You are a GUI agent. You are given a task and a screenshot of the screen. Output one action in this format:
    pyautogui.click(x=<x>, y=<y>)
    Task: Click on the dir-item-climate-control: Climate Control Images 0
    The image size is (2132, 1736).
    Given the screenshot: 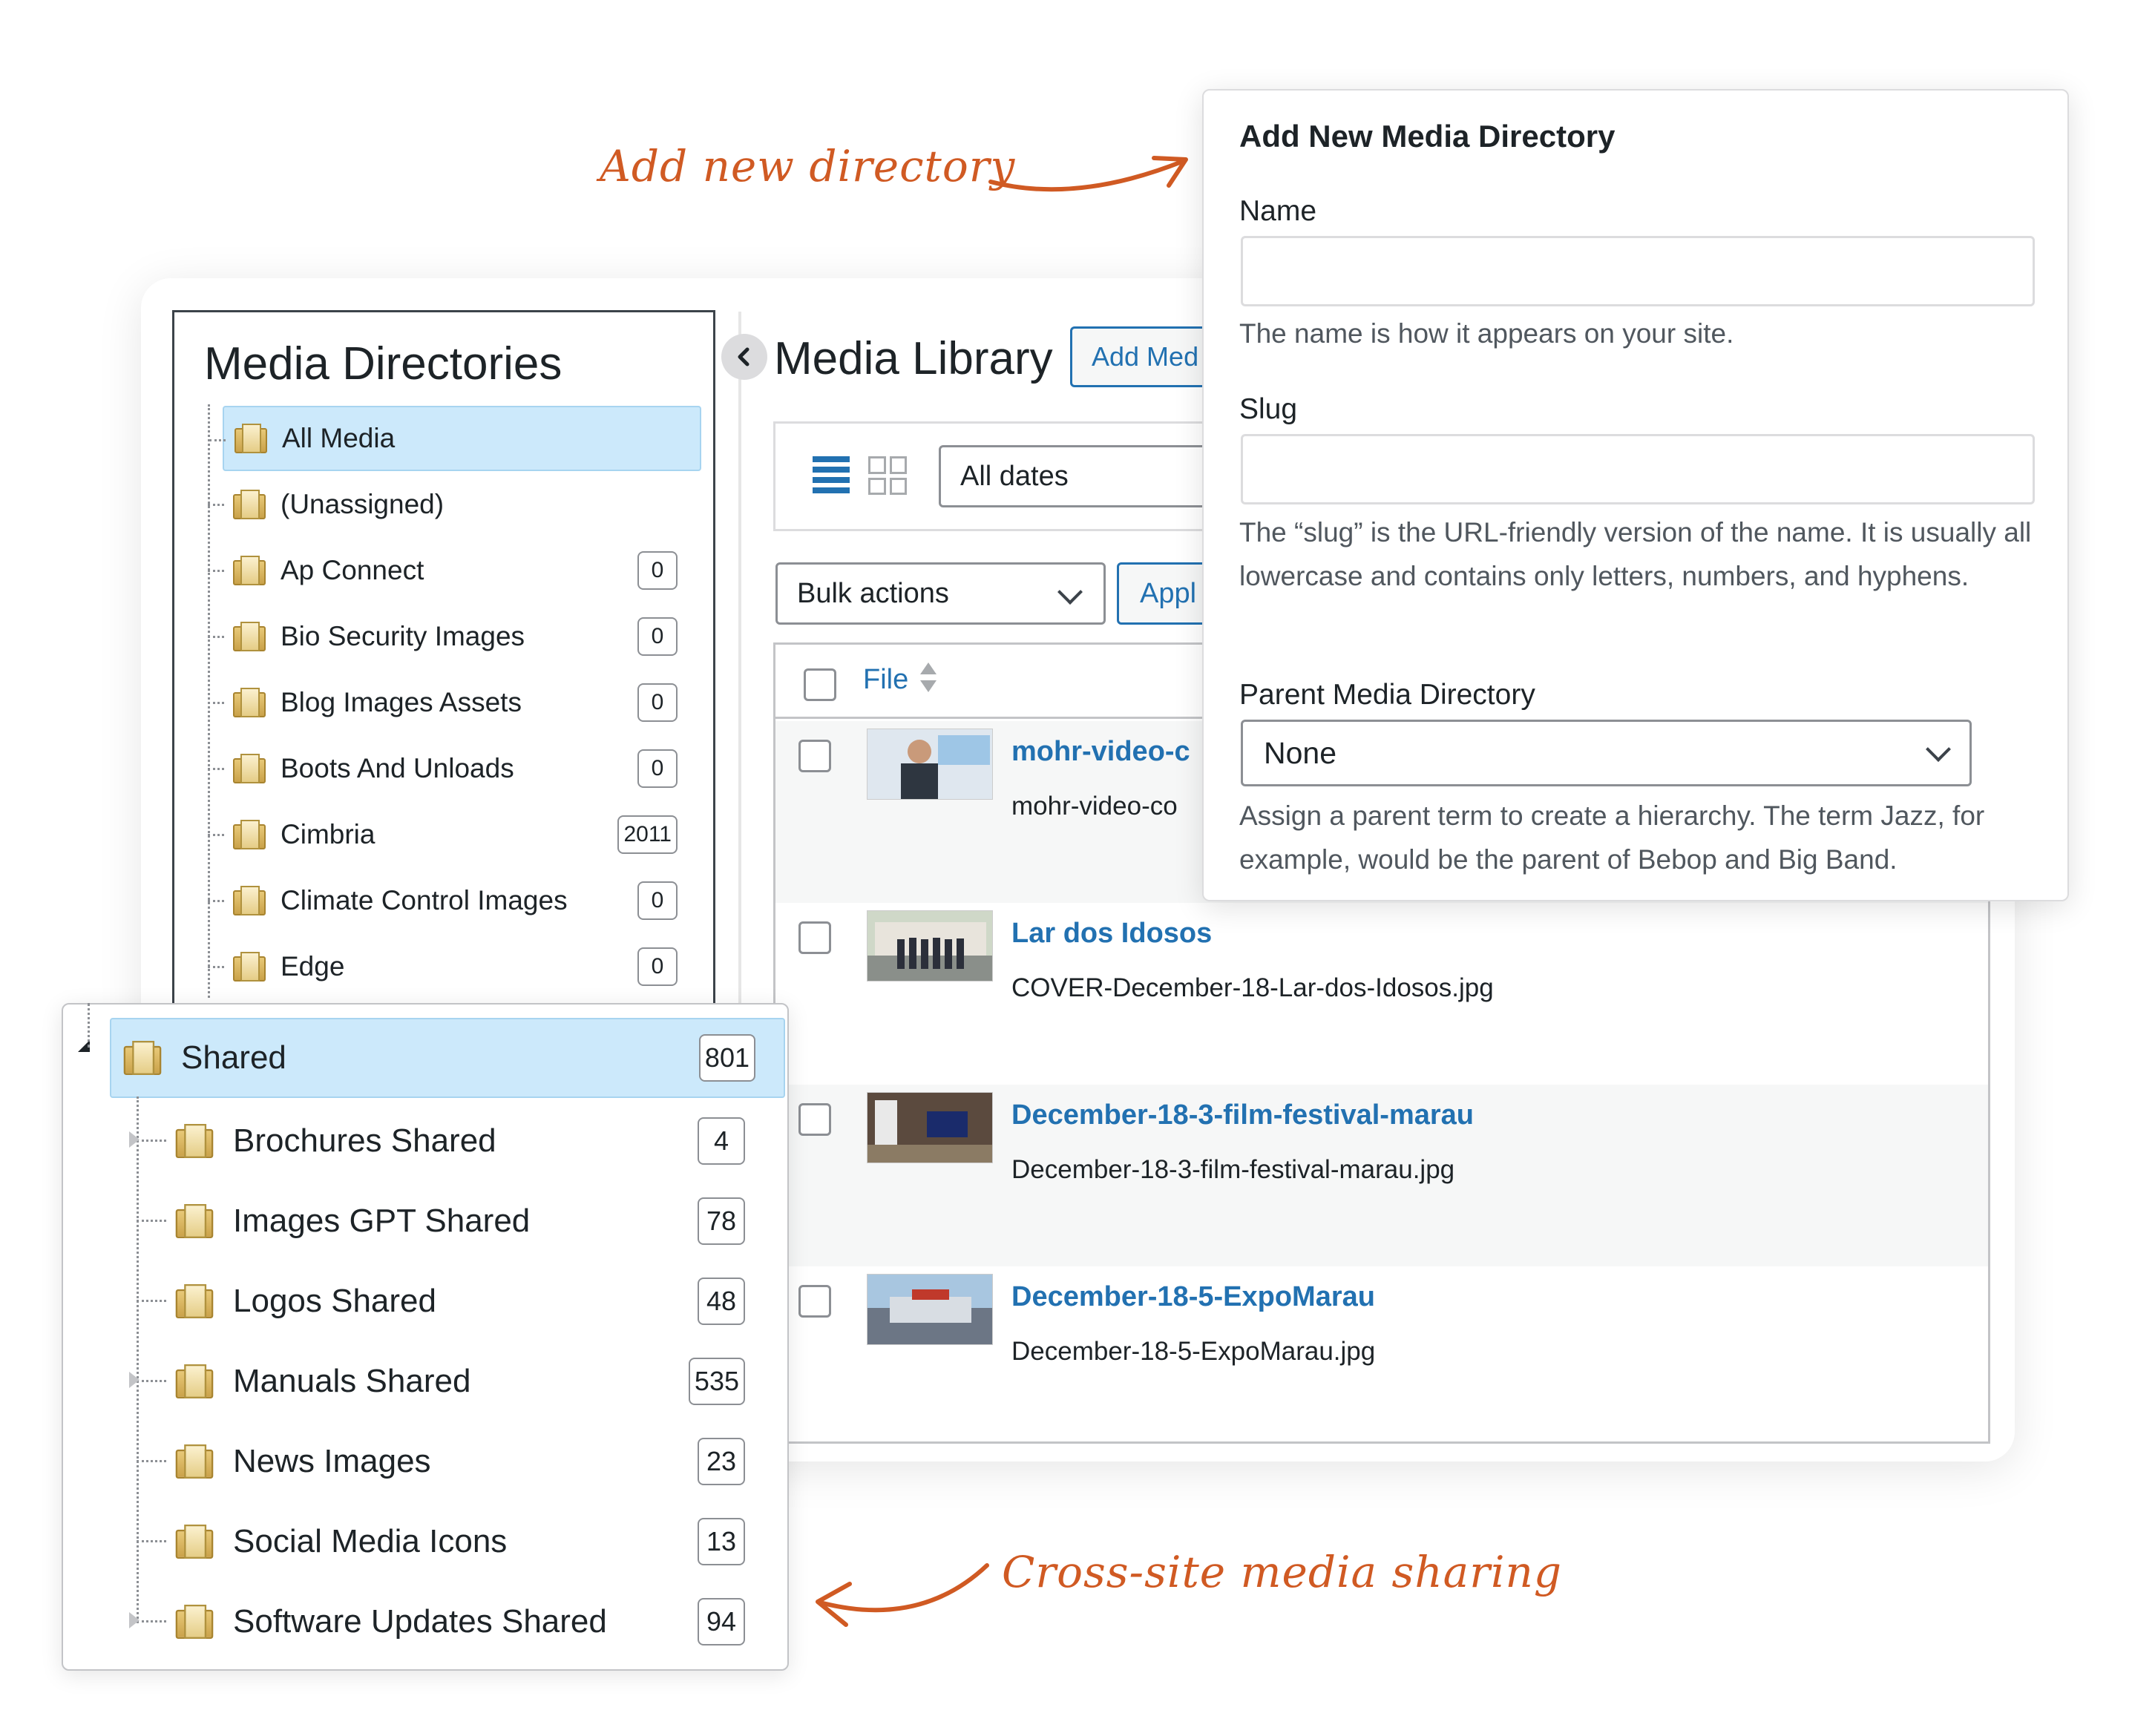 What is the action you would take?
    pyautogui.click(x=455, y=900)
    